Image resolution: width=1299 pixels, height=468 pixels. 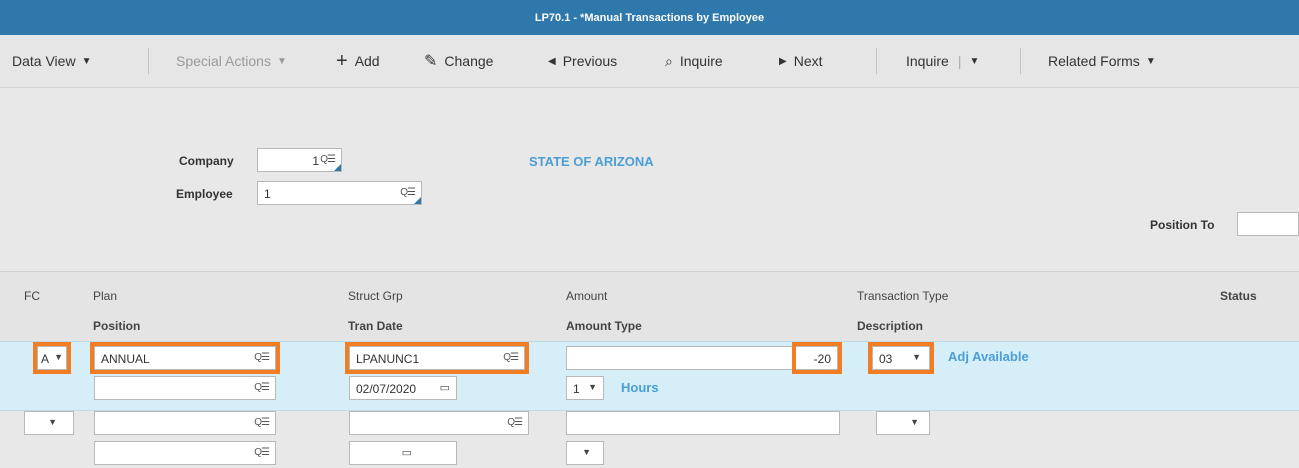 I want to click on transaction-type-select: ▼, so click(x=903, y=423).